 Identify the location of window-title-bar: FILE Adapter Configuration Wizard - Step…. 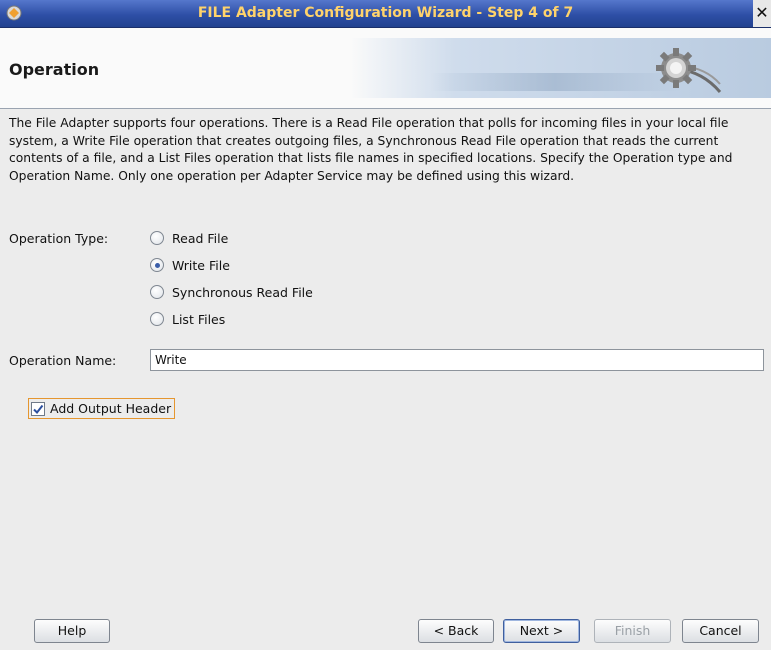
(385, 14).